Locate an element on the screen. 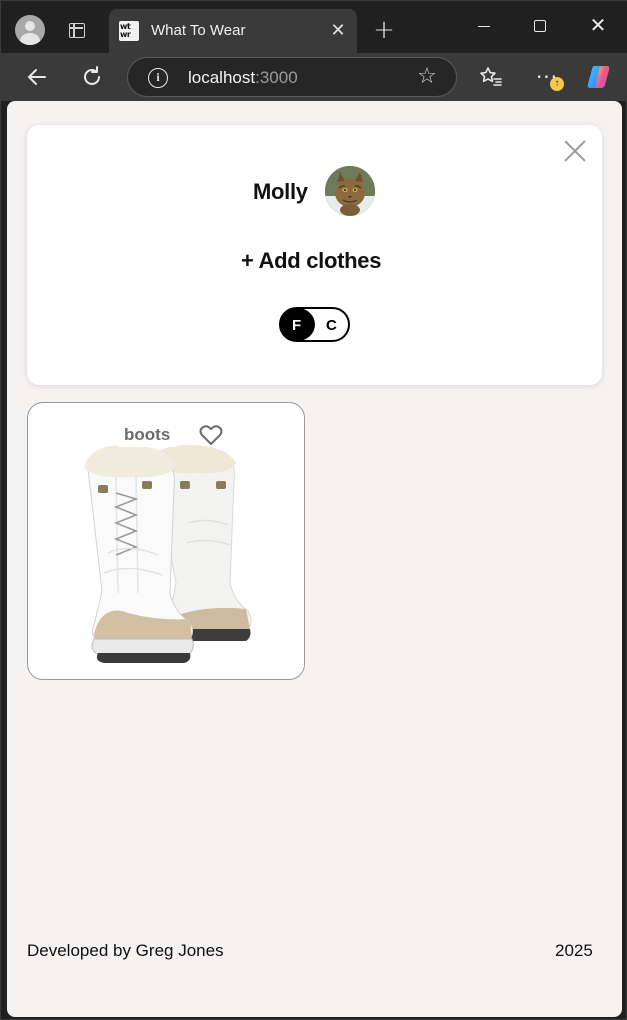 This screenshot has height=1020, width=627. tab-strip: wt wr What To Wear ✕ + ✕ is located at coordinates (314, 27).